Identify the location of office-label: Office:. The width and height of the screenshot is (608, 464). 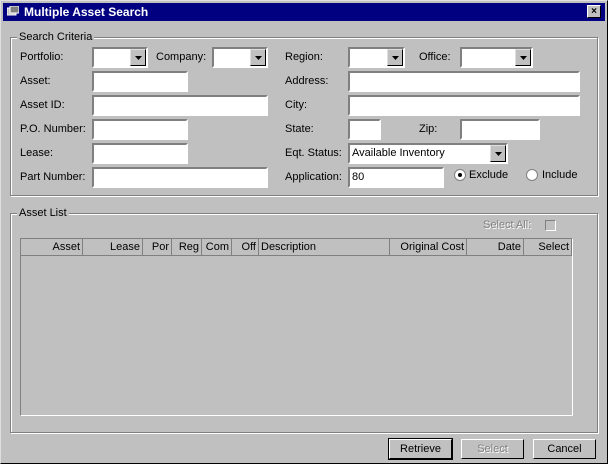
(435, 57).